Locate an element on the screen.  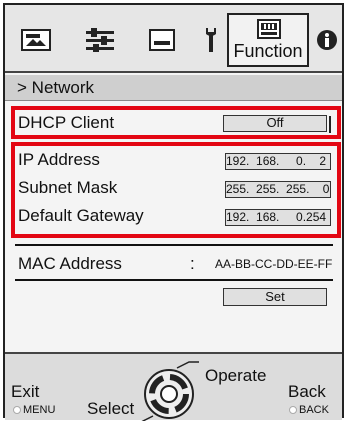
ip-address-field: 192. 168. 0. 2 is located at coordinates (278, 161).